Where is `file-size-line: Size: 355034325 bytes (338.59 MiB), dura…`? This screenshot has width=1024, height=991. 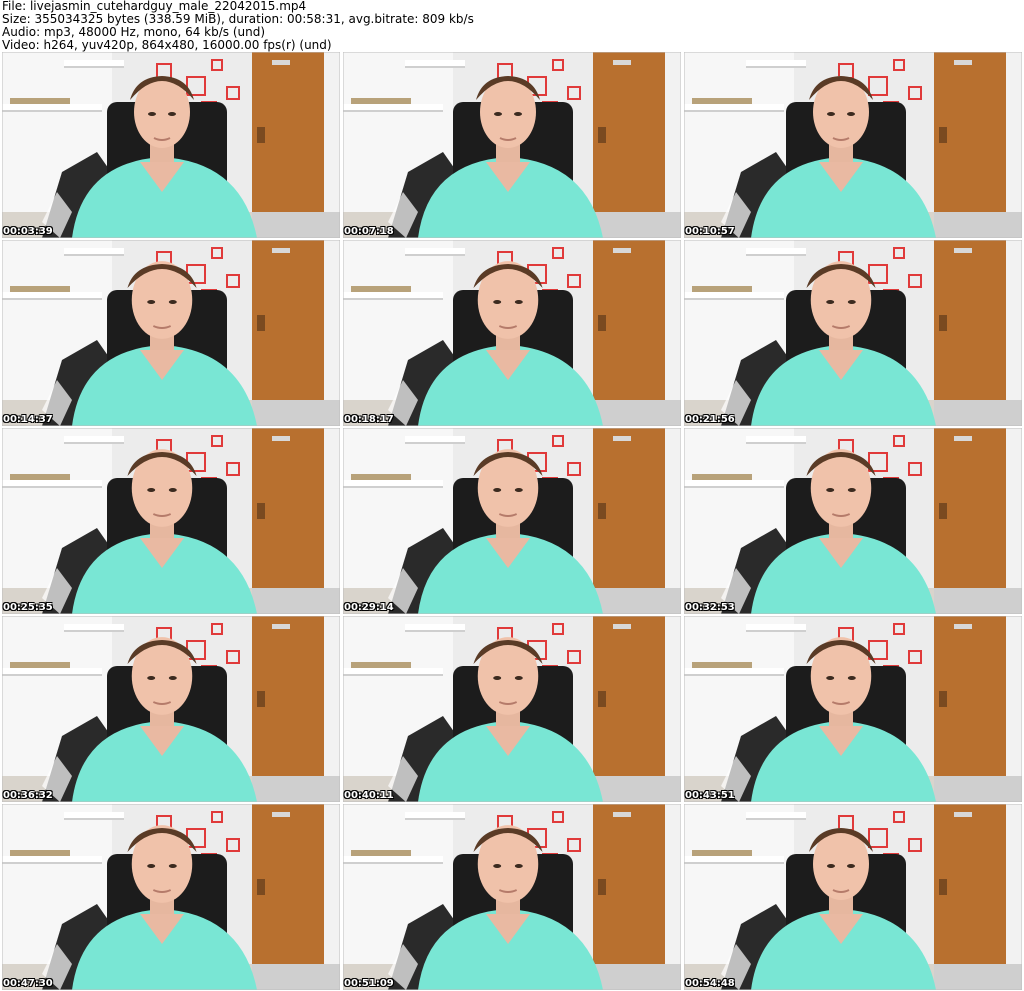
file-size-line: Size: 355034325 bytes (338.59 MiB), dura… is located at coordinates (238, 19).